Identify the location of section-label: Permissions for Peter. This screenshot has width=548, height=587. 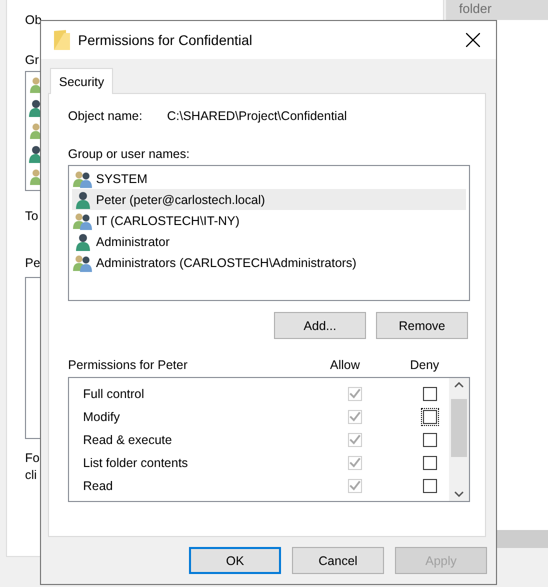
(128, 365).